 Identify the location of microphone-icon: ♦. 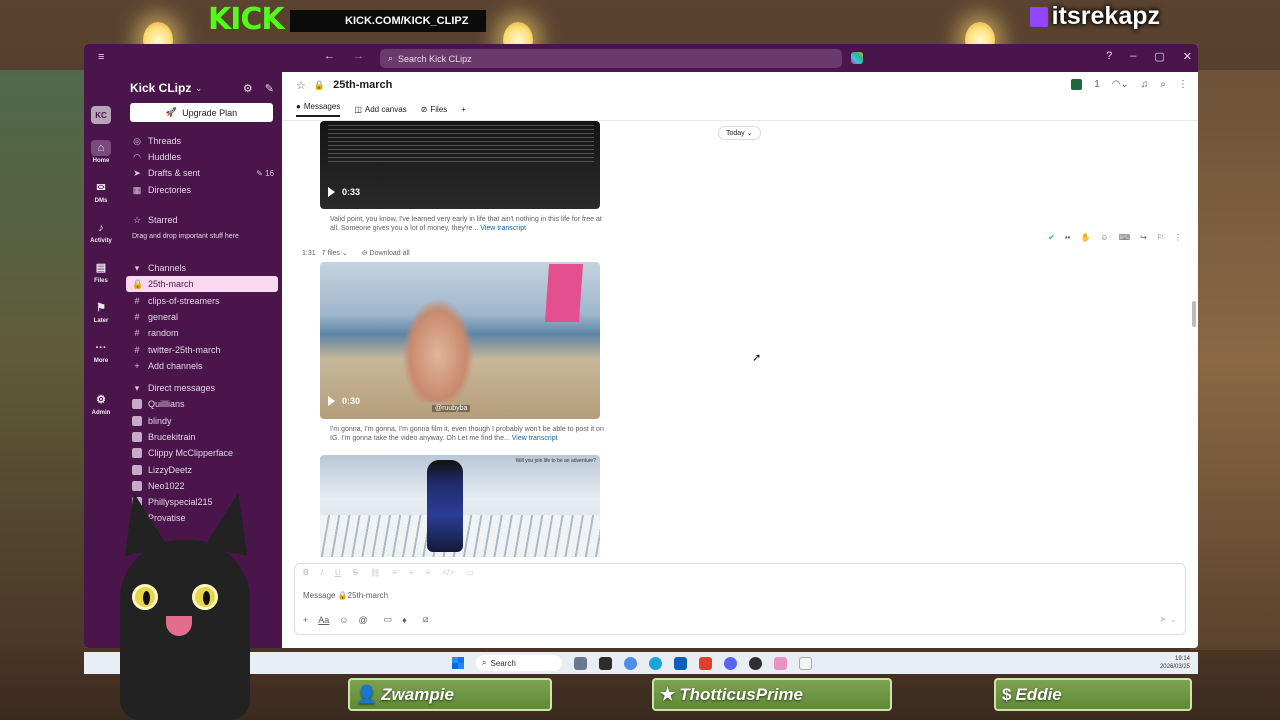
(404, 620).